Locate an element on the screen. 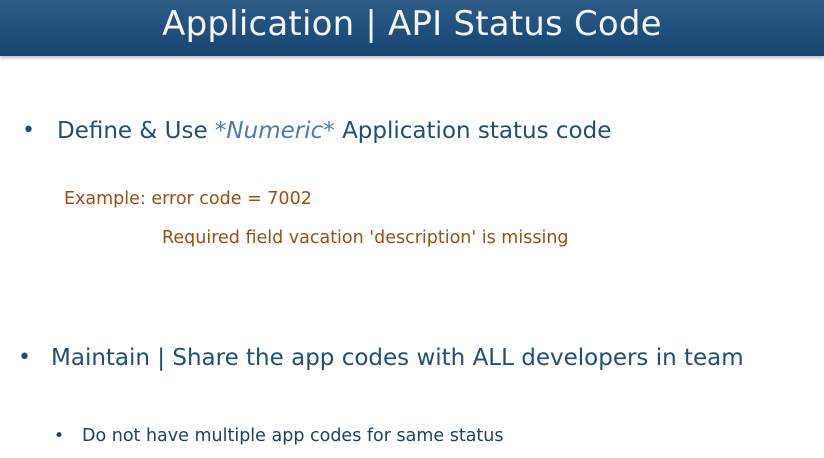 The height and width of the screenshot is (458, 824). title-bar: Application | API Status Code is located at coordinates (412, 28).